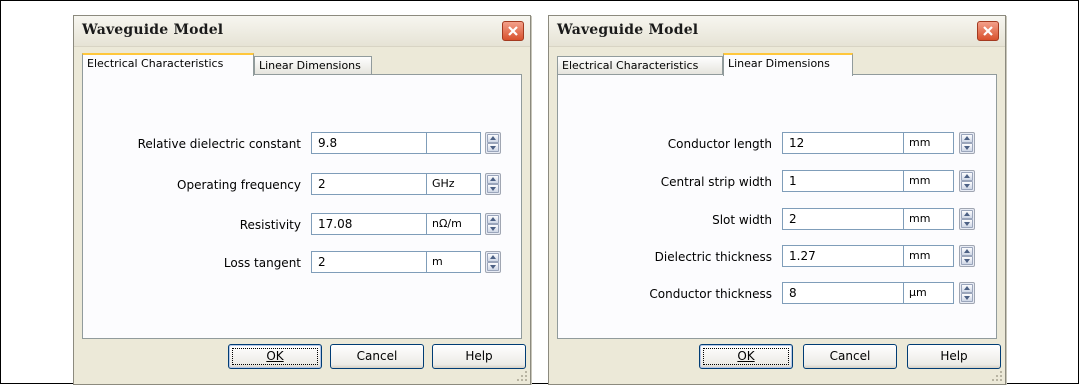 The height and width of the screenshot is (385, 1080). I want to click on unit-field: GHz, so click(454, 184).